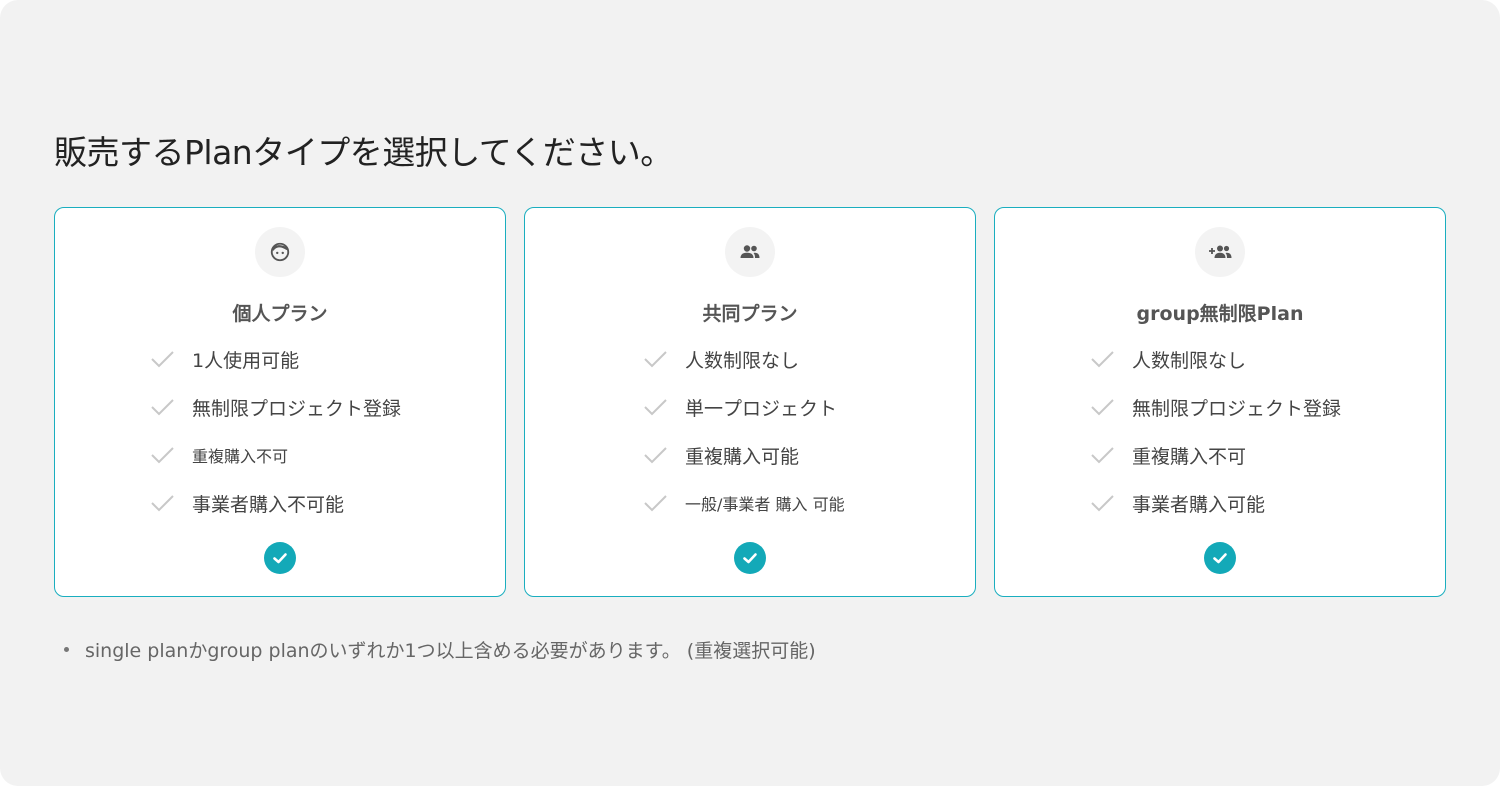 The image size is (1500, 786). Describe the element at coordinates (1199, 504) in the screenshot. I see `feature-label: 事業者購入可能` at that location.